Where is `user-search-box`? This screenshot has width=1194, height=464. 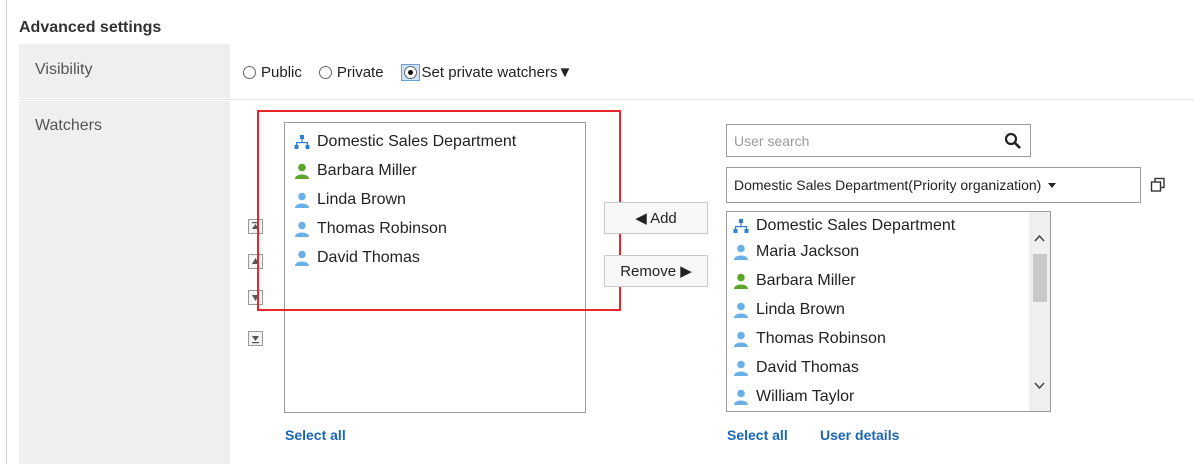 user-search-box is located at coordinates (878, 140).